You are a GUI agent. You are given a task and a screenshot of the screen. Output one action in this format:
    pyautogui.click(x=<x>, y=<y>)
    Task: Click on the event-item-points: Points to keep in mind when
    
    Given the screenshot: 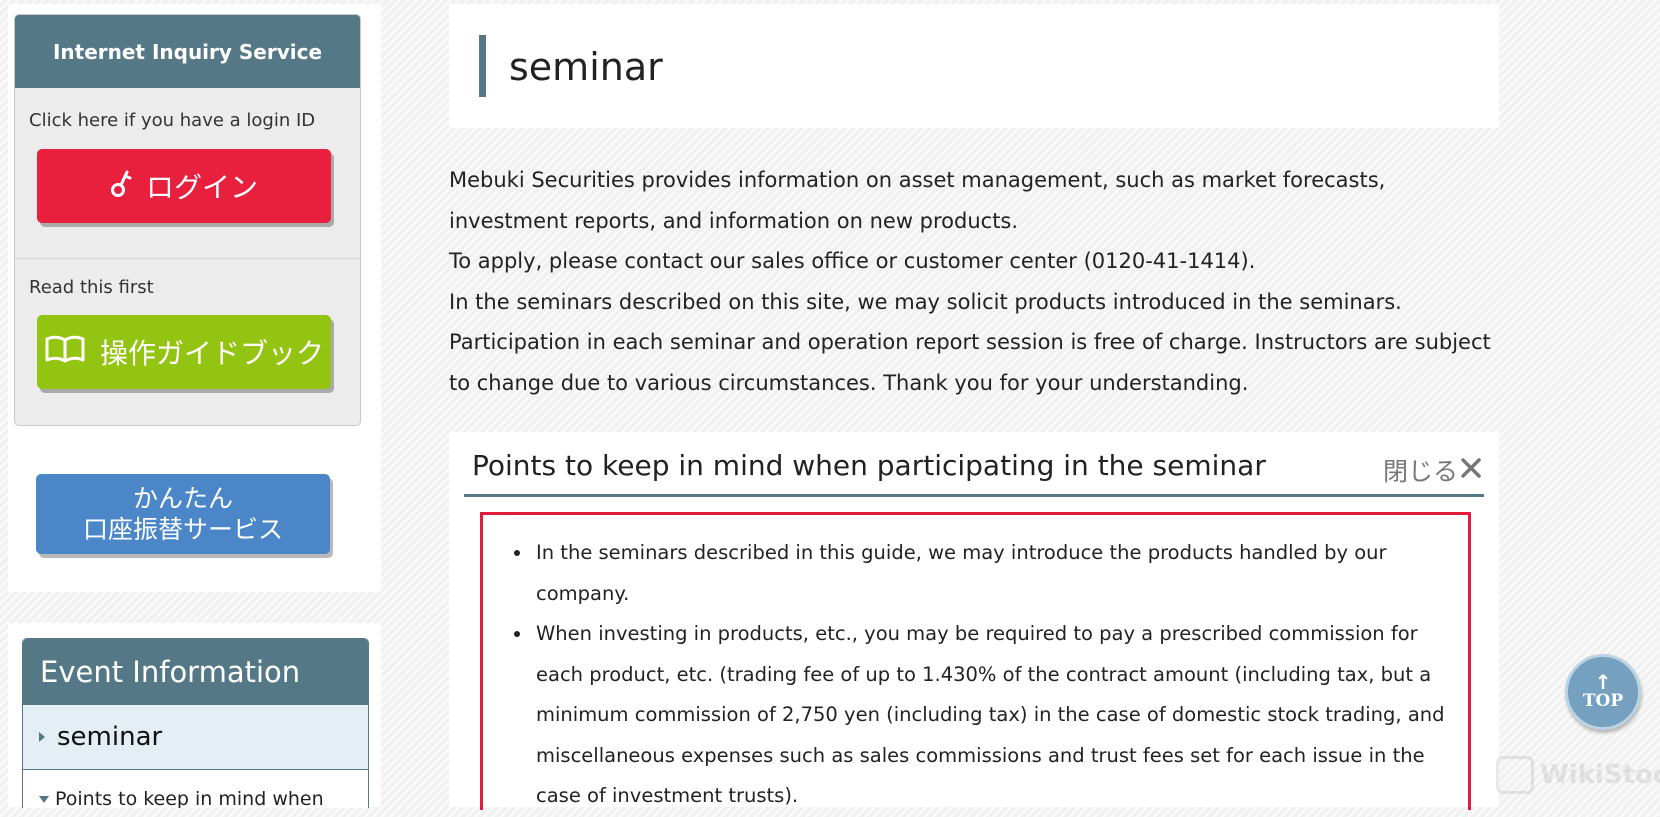 What is the action you would take?
    pyautogui.click(x=195, y=789)
    